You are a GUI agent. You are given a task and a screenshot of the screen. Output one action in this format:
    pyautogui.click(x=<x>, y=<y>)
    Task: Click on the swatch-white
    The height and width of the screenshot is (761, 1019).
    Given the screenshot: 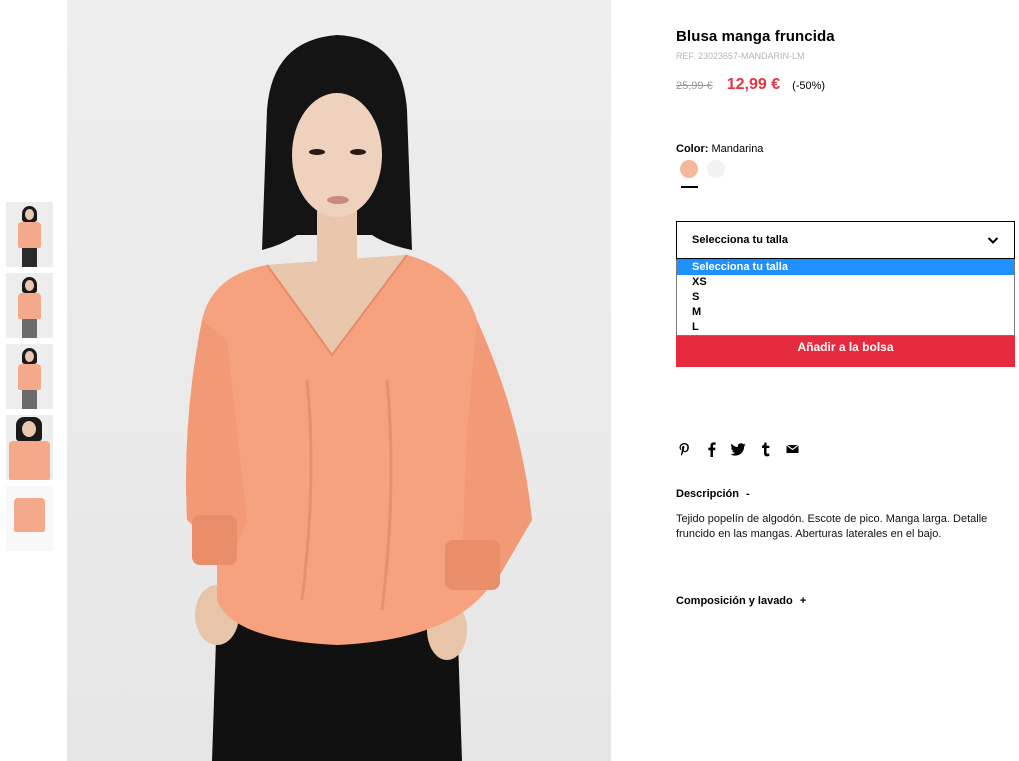 What is the action you would take?
    pyautogui.click(x=716, y=169)
    